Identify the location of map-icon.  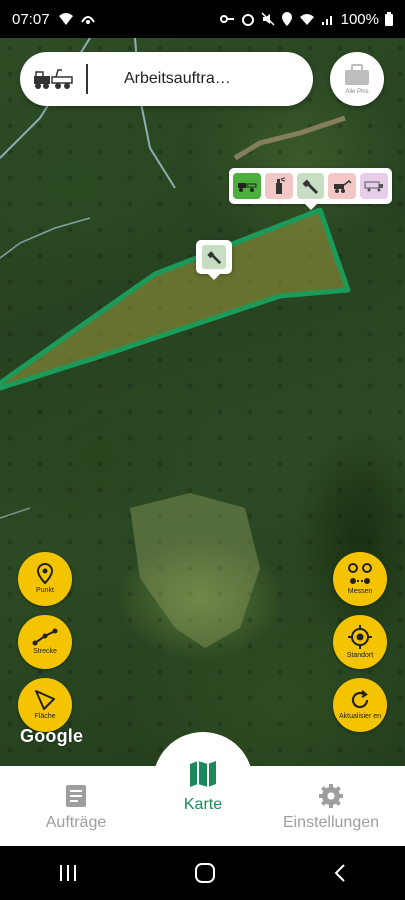
(203, 774).